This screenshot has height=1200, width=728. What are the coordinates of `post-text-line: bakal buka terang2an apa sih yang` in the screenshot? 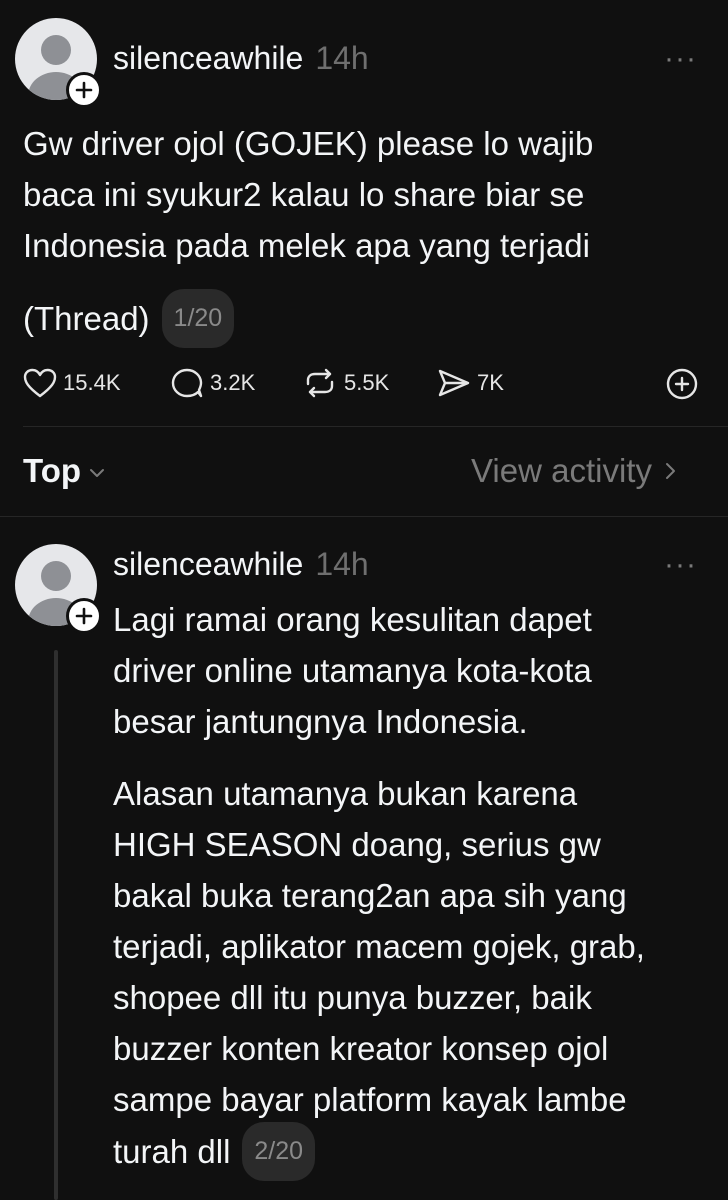 It's located at (370, 895).